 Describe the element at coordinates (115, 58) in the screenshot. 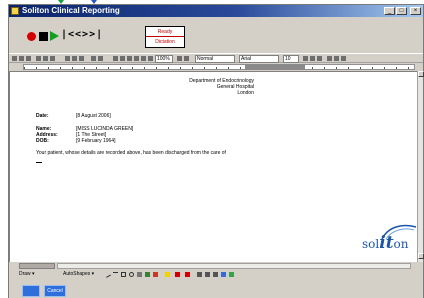

I see `hyperlink-icon` at that location.